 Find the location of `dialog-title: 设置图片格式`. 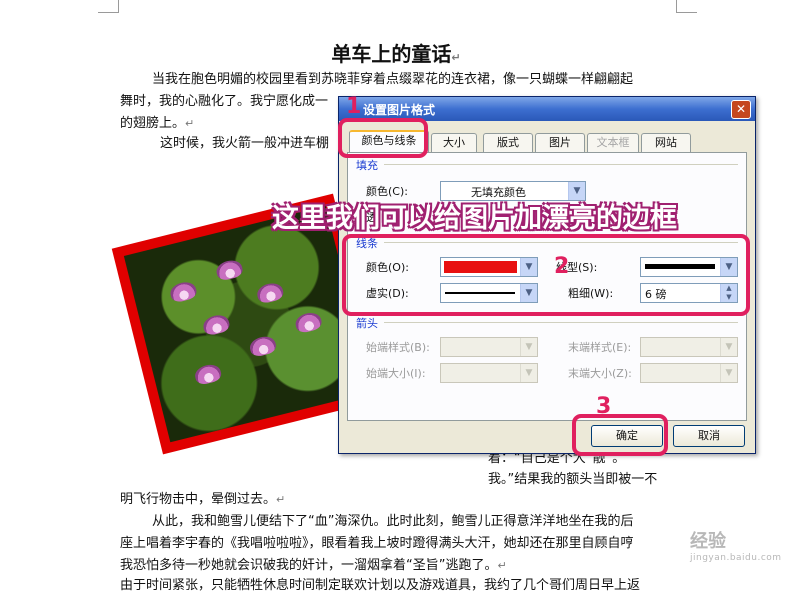

dialog-title: 设置图片格式 is located at coordinates (399, 110).